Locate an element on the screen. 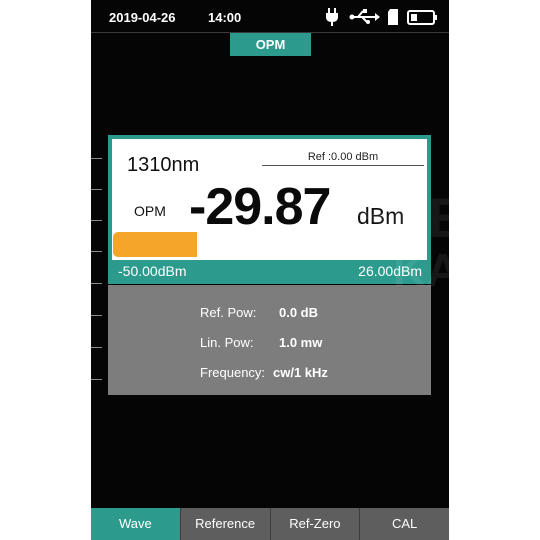 The image size is (540, 540). wave-button: Wave is located at coordinates (135, 524).